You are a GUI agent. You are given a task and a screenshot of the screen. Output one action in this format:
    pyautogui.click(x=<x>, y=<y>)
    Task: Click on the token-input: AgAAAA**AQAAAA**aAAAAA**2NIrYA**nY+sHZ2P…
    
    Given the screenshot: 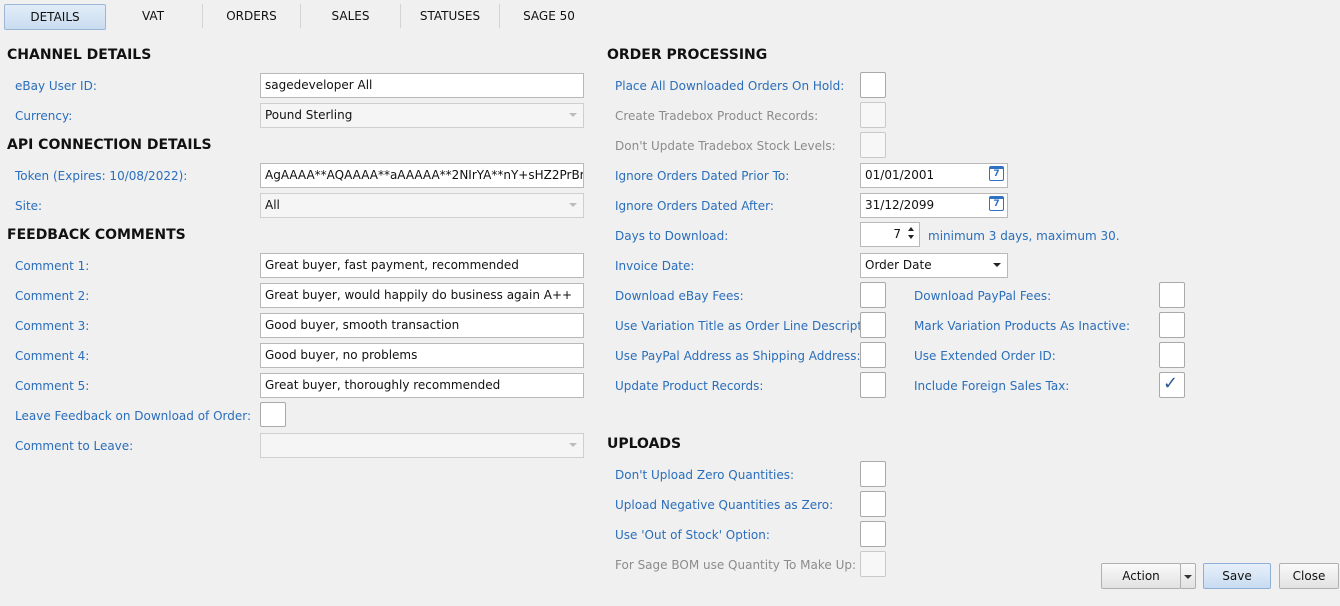 What is the action you would take?
    pyautogui.click(x=422, y=175)
    